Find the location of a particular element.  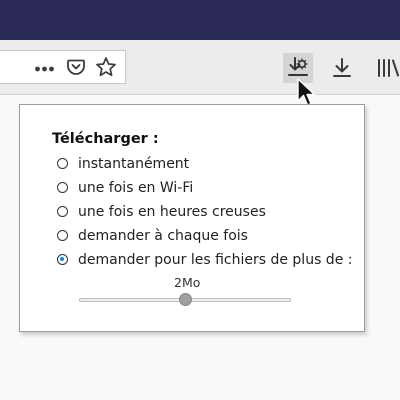

panel-title: Télécharger : is located at coordinates (105, 139).